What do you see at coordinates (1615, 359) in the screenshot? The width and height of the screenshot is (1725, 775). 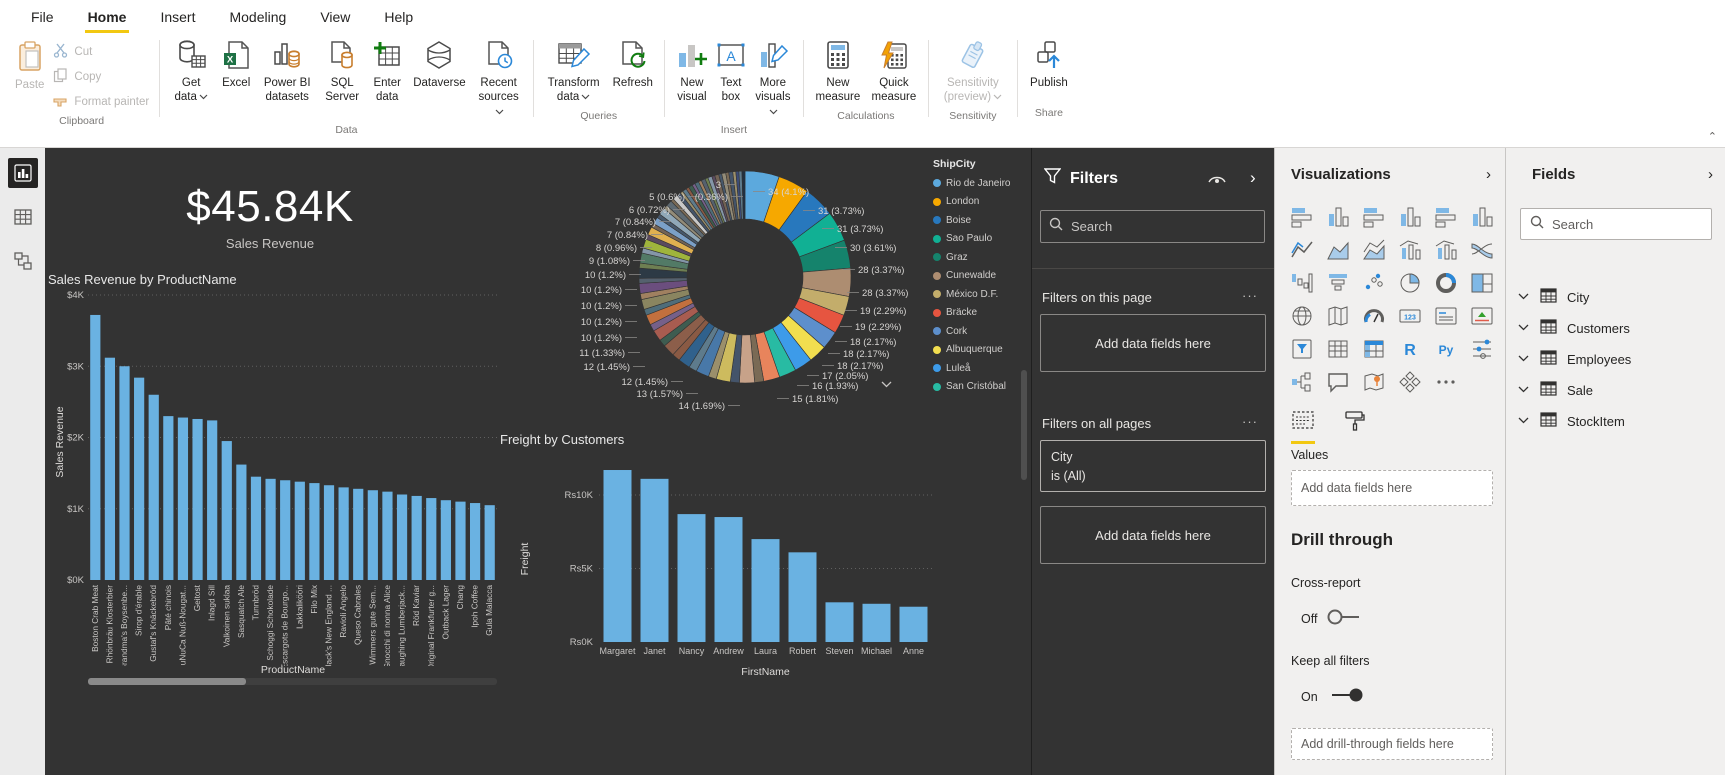 I see `field-table-employees: Employees` at bounding box center [1615, 359].